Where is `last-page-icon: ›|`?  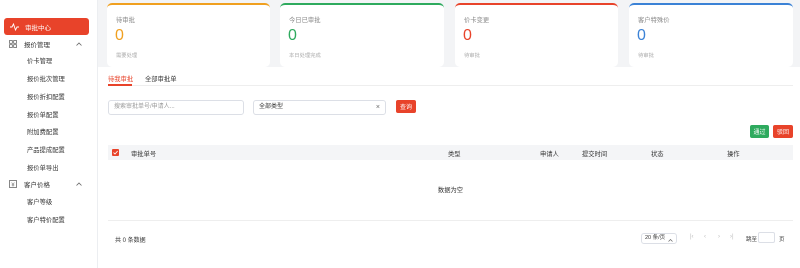
last-page-icon: ›| is located at coordinates (732, 237).